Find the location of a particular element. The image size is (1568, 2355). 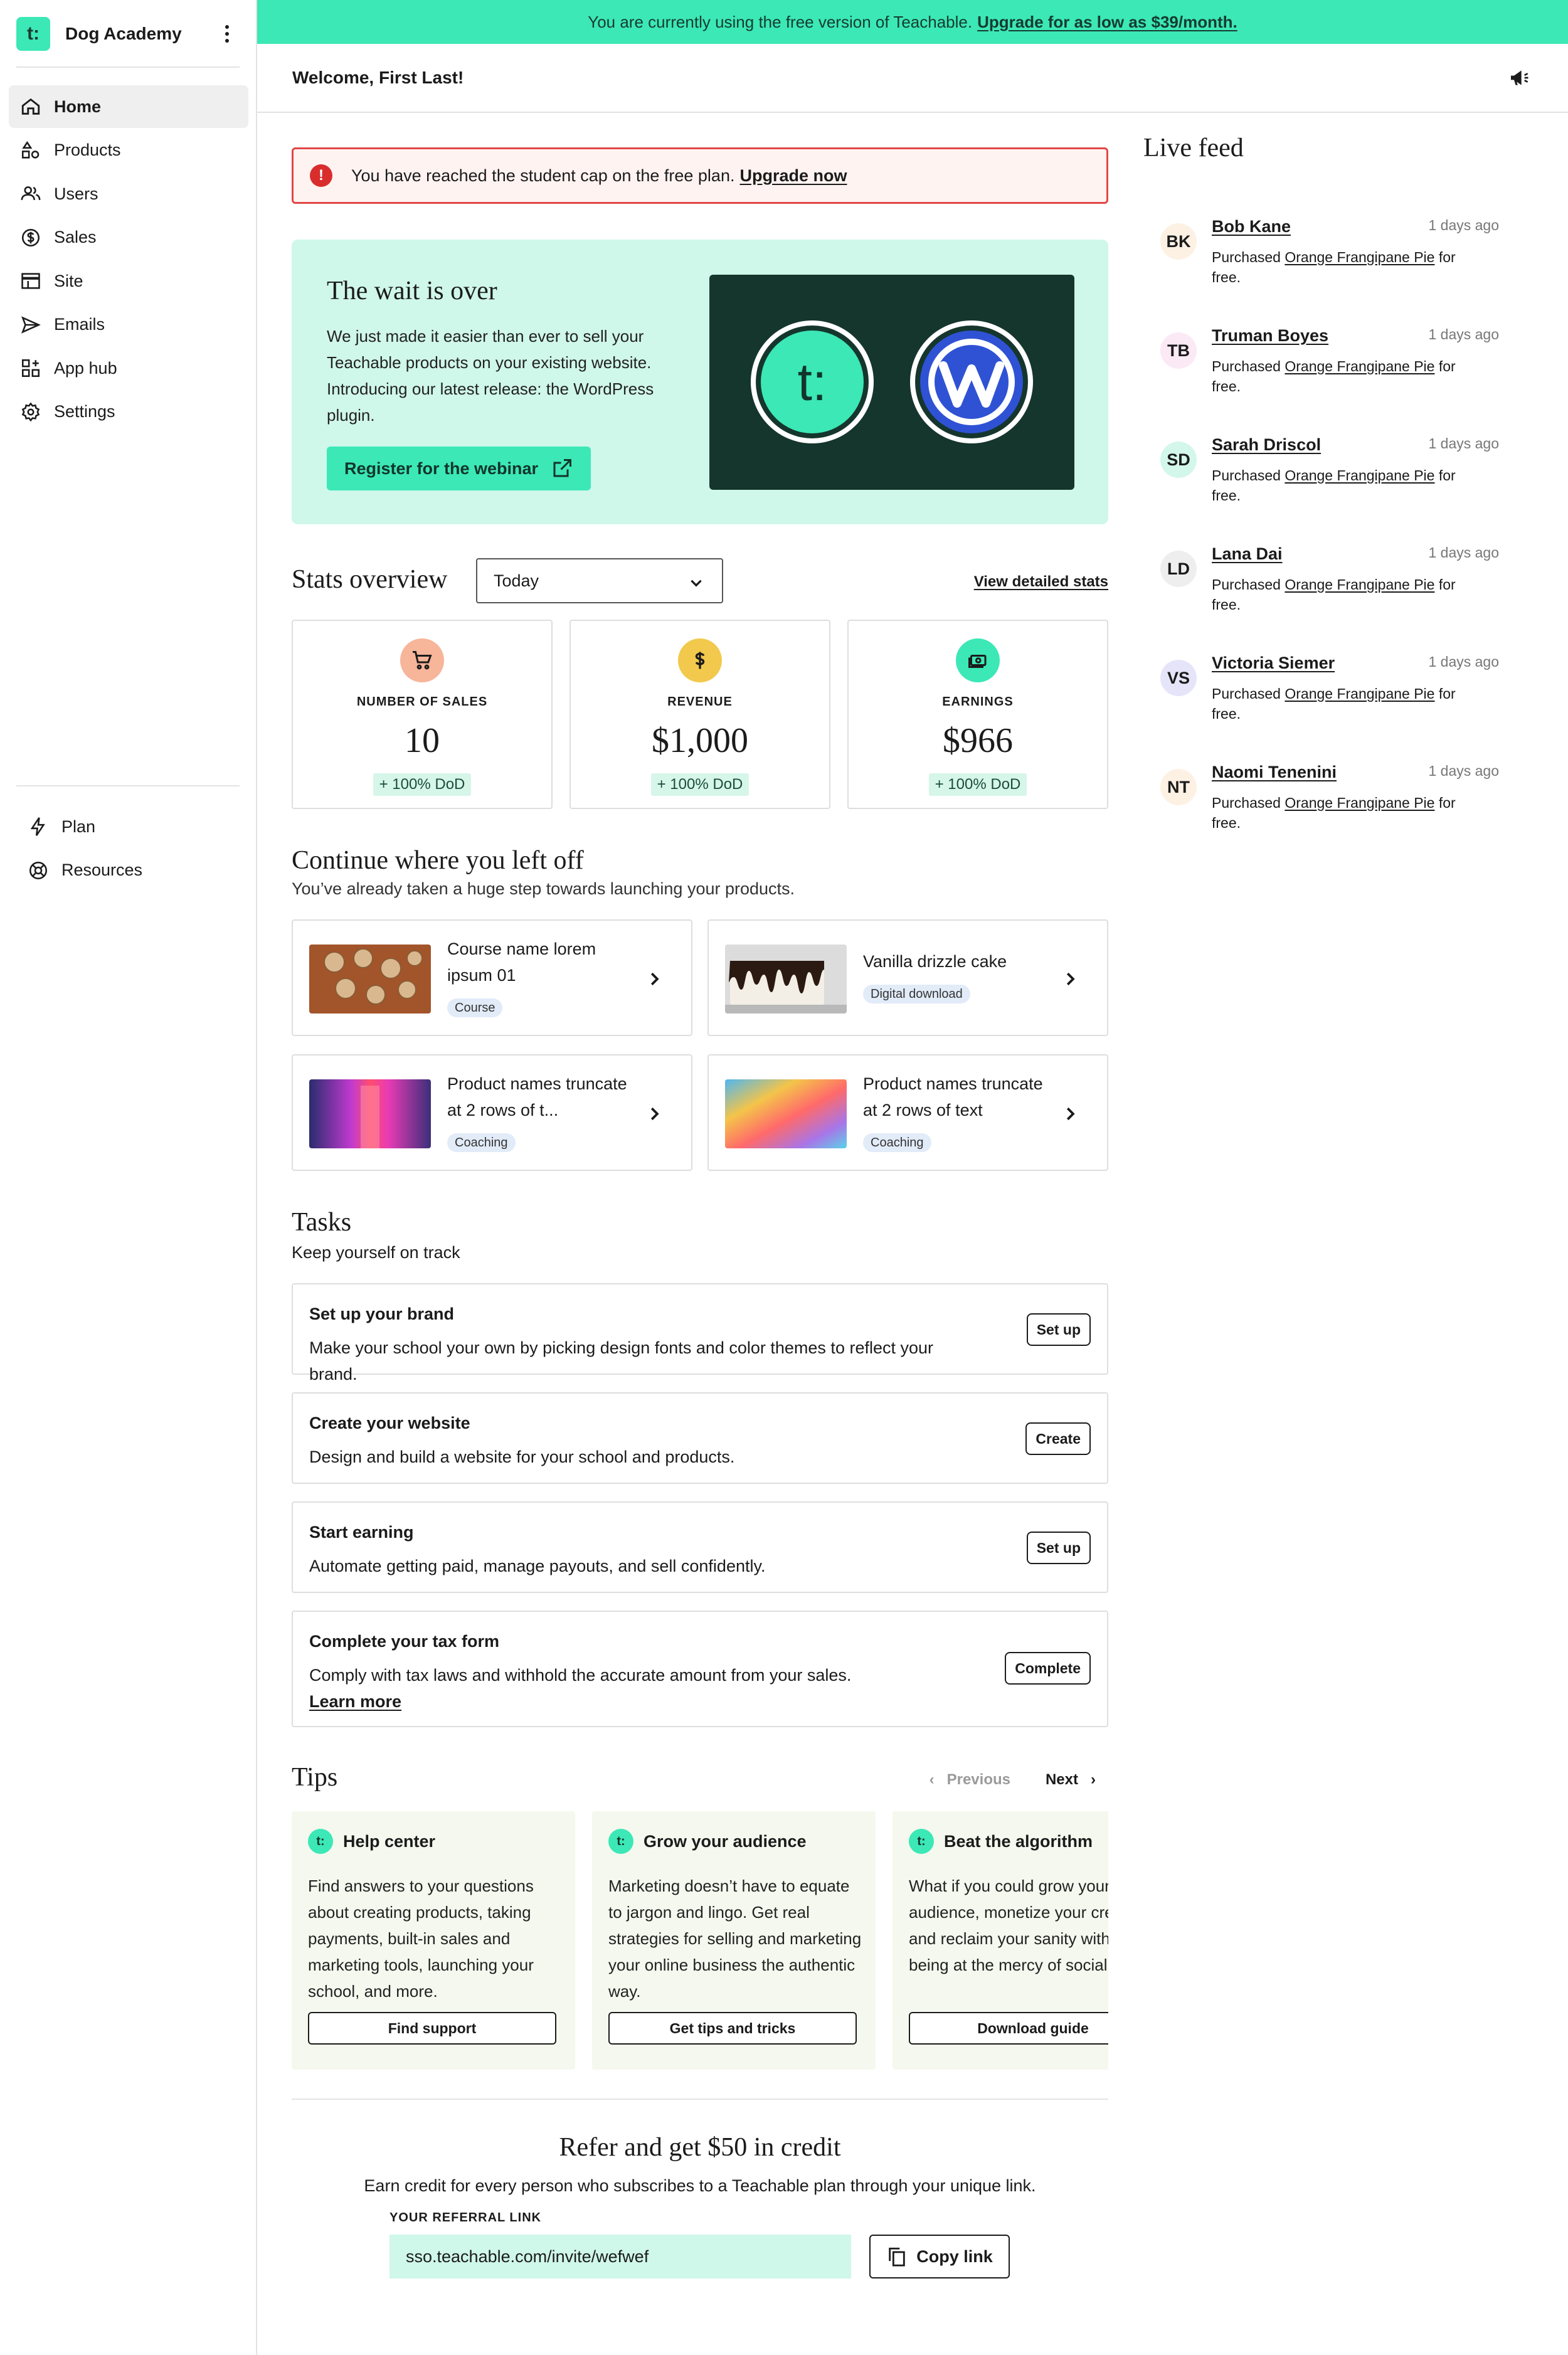

product-card: Course name lorem ipsum 01 Course is located at coordinates (492, 978).